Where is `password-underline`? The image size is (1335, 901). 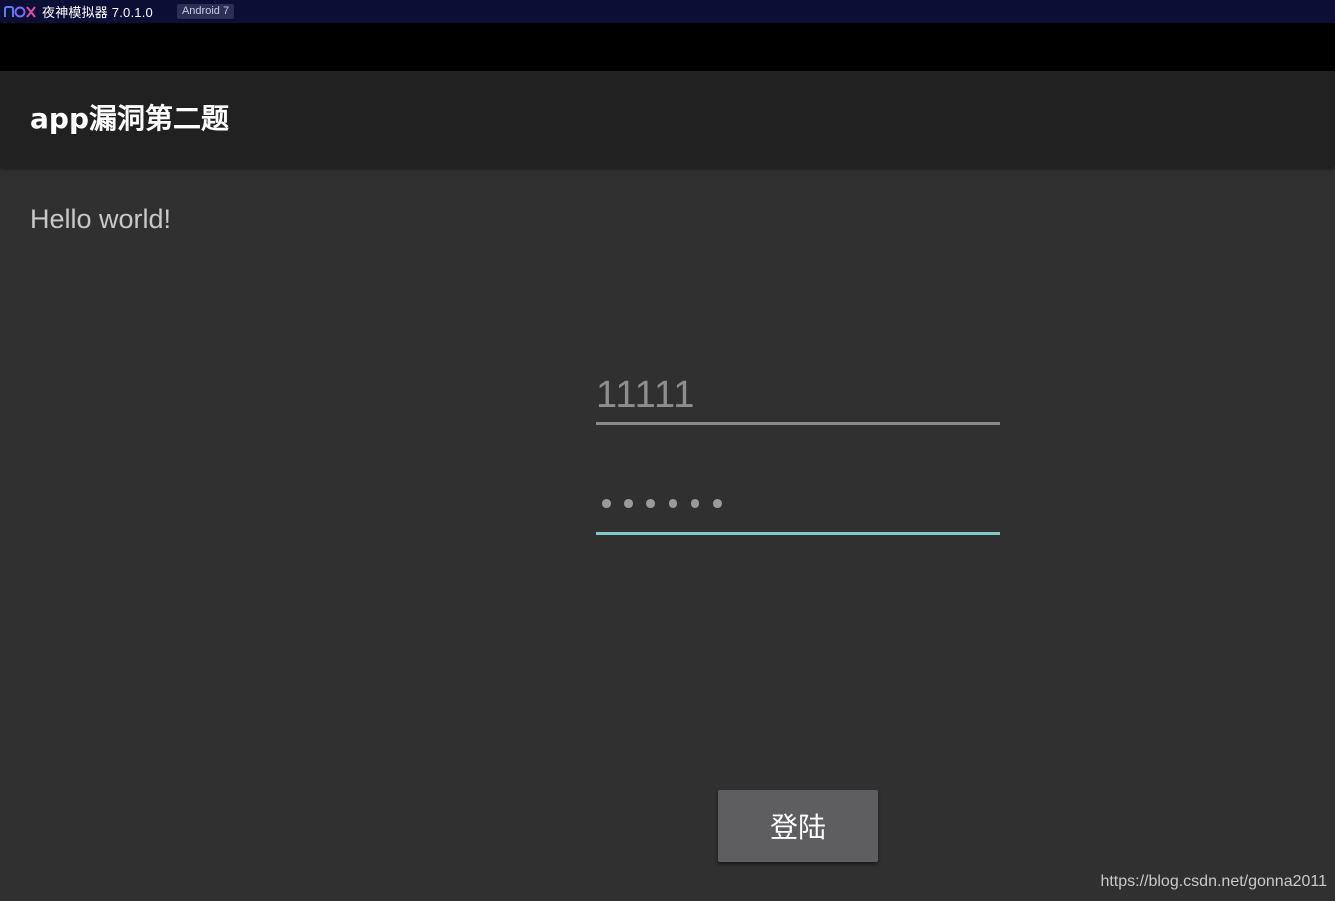 password-underline is located at coordinates (798, 533).